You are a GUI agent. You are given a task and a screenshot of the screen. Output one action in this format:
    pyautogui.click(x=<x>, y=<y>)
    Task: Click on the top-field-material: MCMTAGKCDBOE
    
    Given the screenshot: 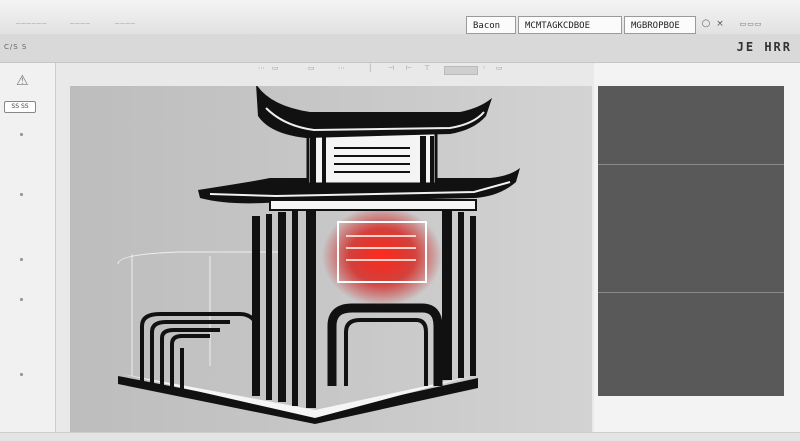 What is the action you would take?
    pyautogui.click(x=570, y=25)
    